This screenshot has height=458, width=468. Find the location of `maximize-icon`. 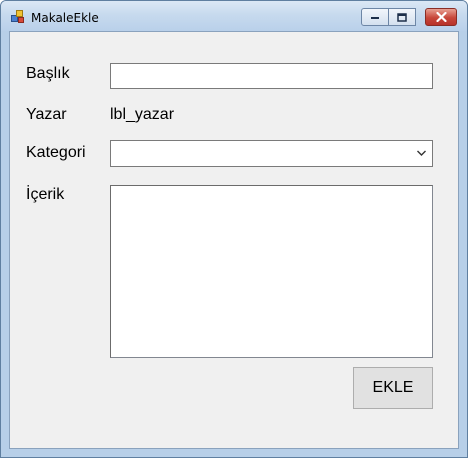

maximize-icon is located at coordinates (402, 17).